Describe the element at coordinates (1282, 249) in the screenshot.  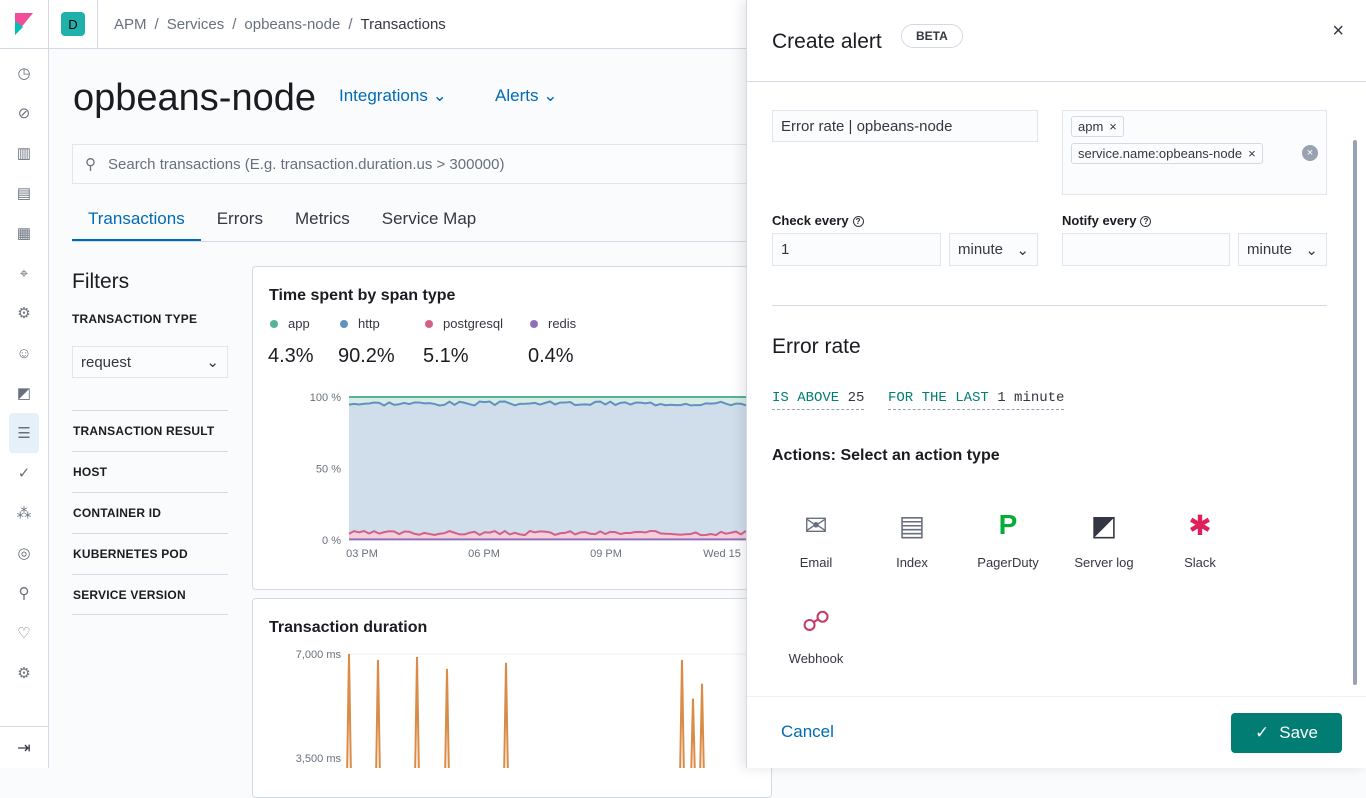
I see `notify-unit-select: minute ⌄` at that location.